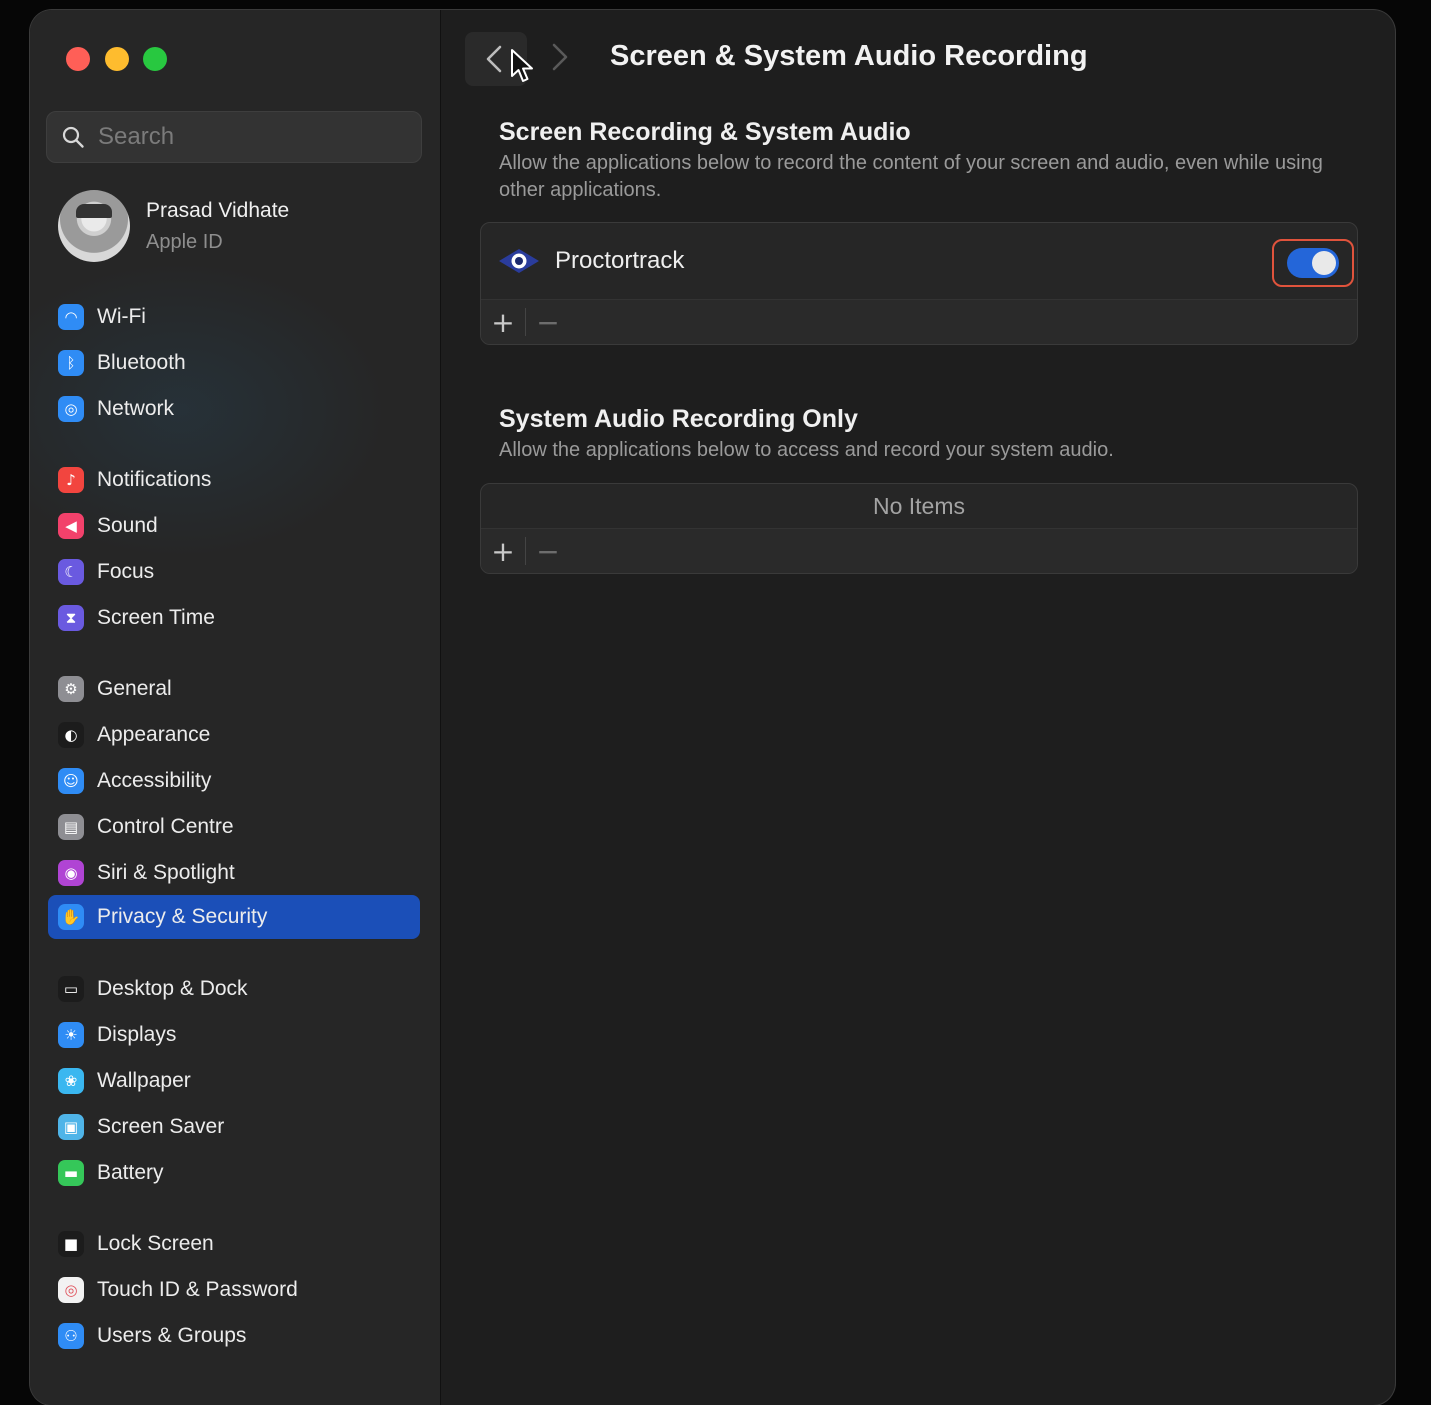  Describe the element at coordinates (78, 59) in the screenshot. I see `close-button` at that location.